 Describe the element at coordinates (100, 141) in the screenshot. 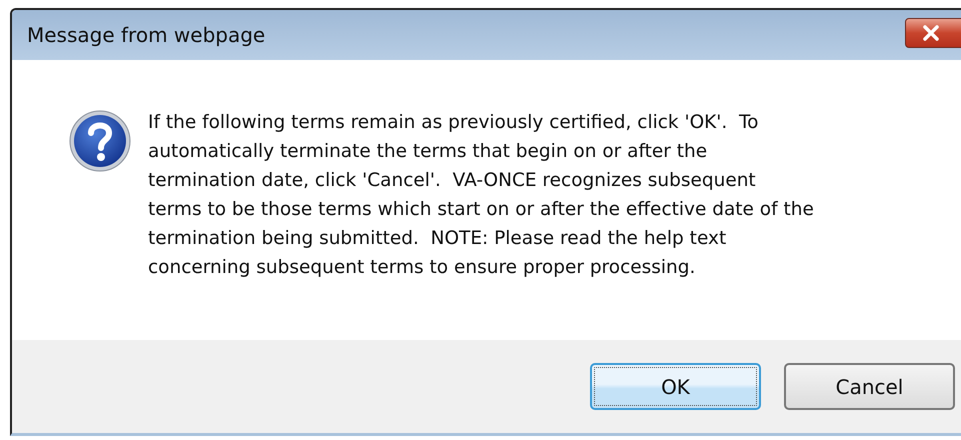

I see `question-icon` at that location.